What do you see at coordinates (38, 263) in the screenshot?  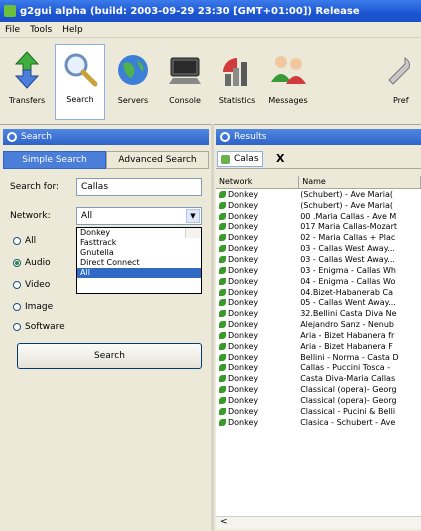 I see `radio-audio-label: Audio` at bounding box center [38, 263].